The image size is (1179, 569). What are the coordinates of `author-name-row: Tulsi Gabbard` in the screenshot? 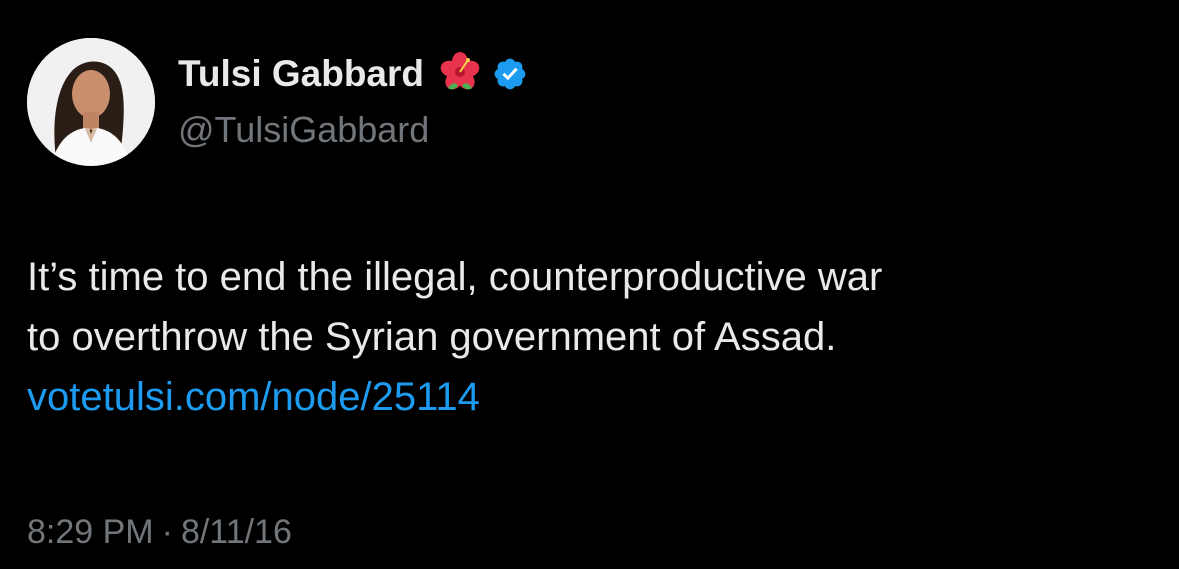 It's located at (353, 74).